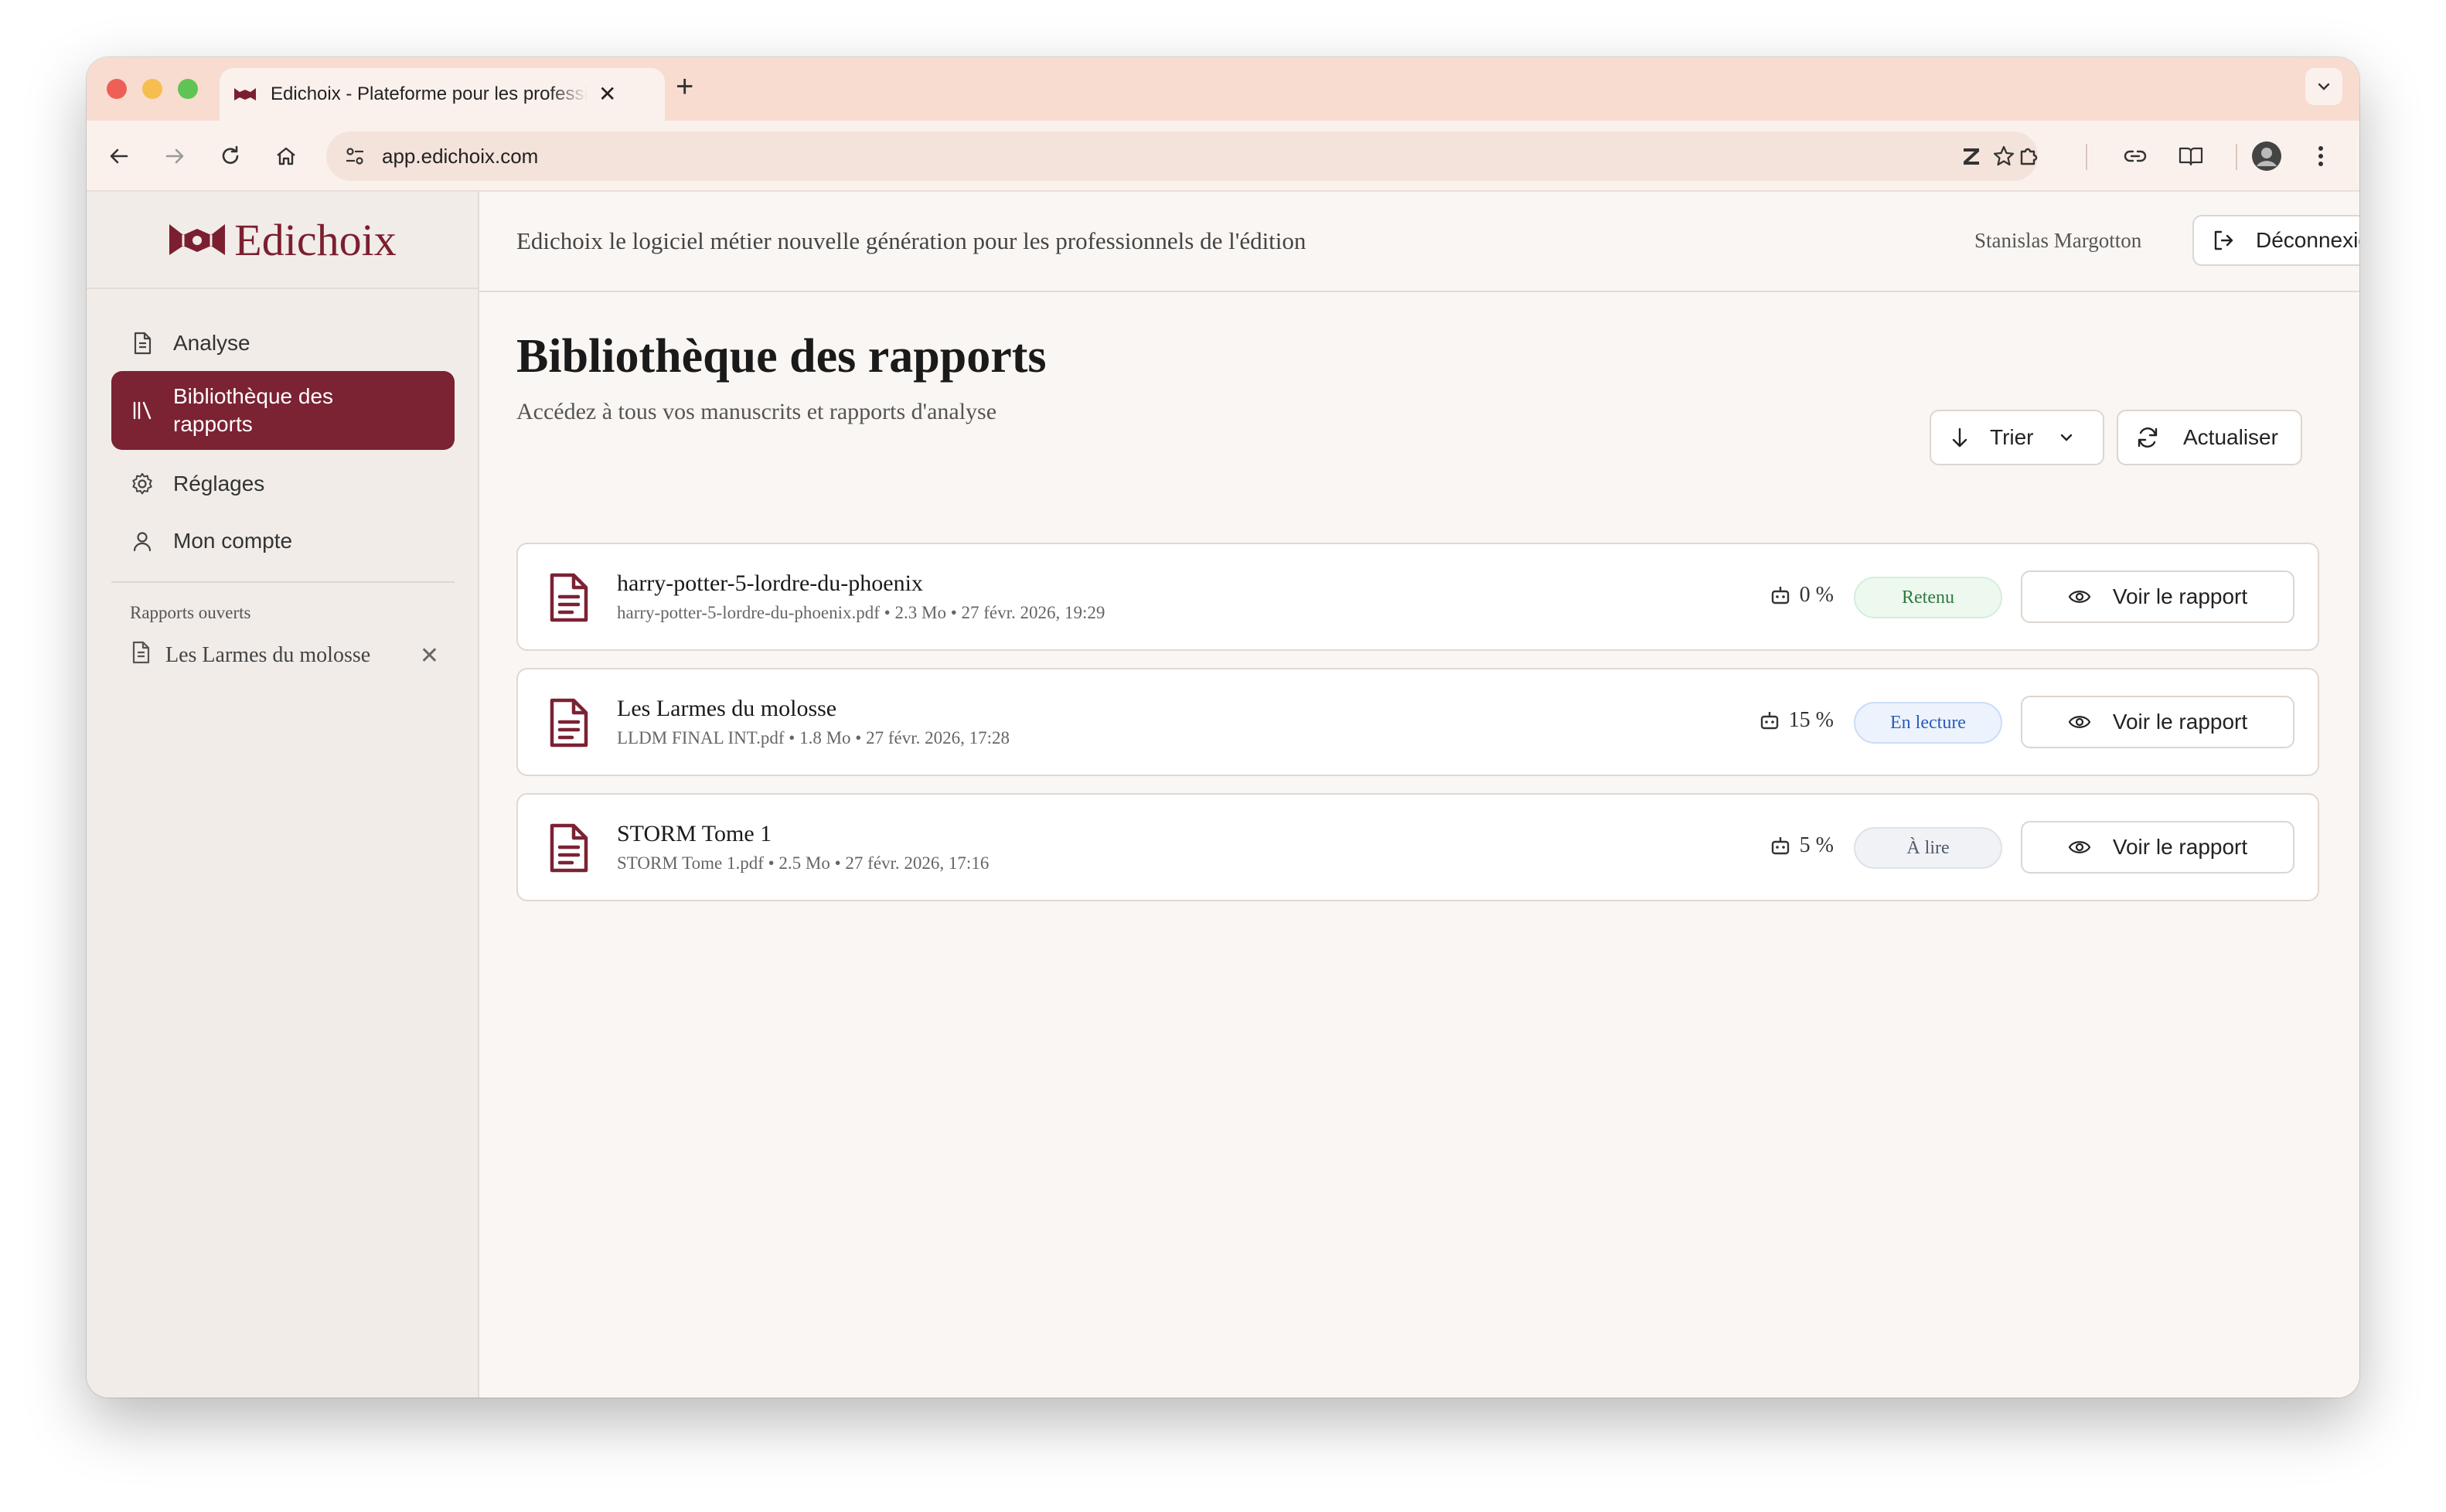 This screenshot has width=2446, height=1512. I want to click on browser-toolbar: app.edichoix.com, so click(1223, 156).